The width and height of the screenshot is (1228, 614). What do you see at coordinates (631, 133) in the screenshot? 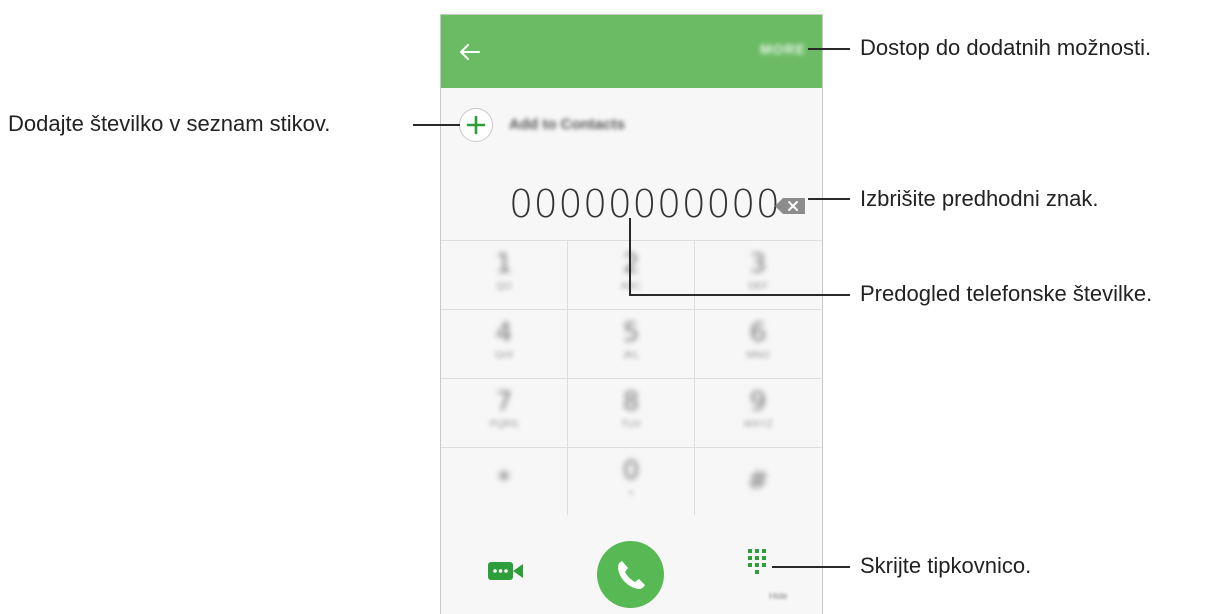
I see `add-to-contacts-row: Add to Contacts` at bounding box center [631, 133].